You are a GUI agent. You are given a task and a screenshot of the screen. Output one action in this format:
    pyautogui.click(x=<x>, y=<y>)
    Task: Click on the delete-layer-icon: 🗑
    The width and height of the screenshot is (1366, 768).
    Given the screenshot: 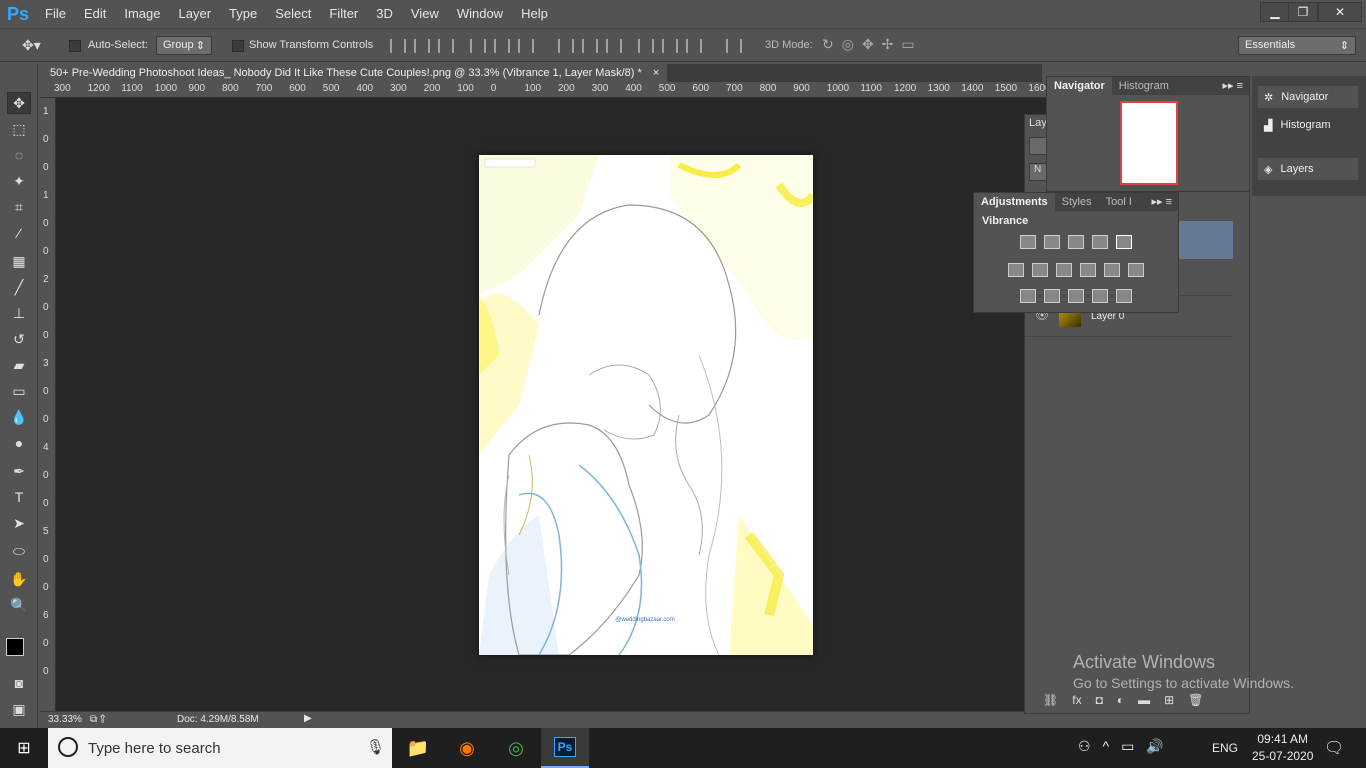 What is the action you would take?
    pyautogui.click(x=1195, y=703)
    